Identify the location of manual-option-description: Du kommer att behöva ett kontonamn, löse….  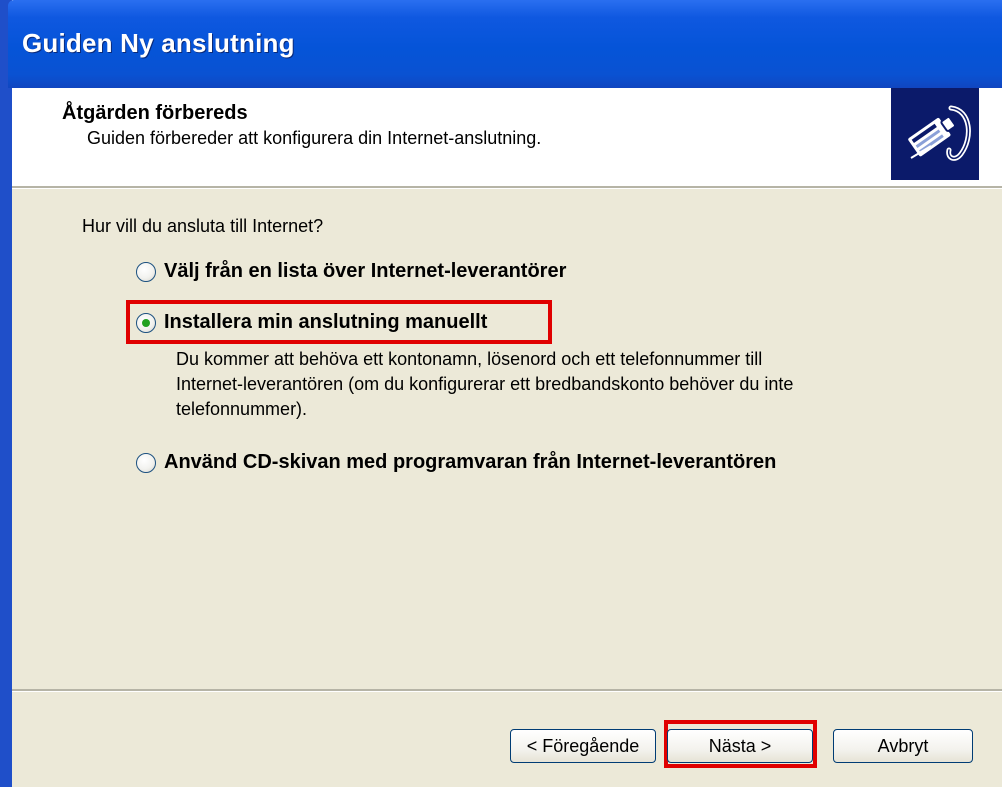
(546, 384).